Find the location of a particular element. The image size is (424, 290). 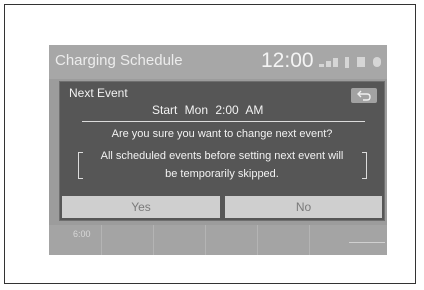

dialog-title: Next Event is located at coordinates (98, 93).